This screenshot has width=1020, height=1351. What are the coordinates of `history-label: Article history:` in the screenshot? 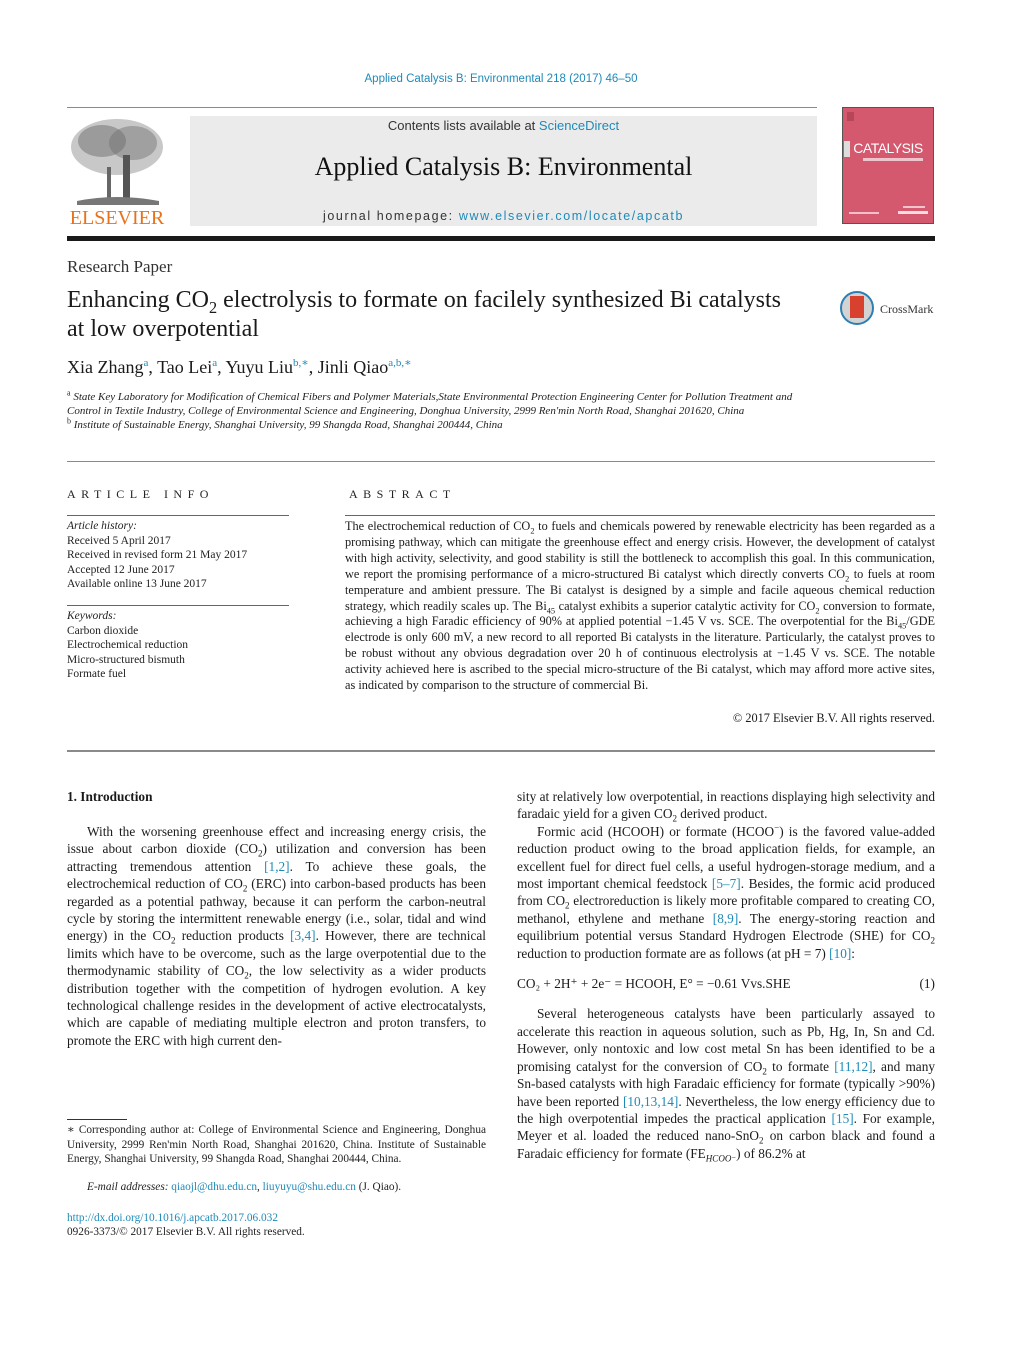 It's located at (102, 526).